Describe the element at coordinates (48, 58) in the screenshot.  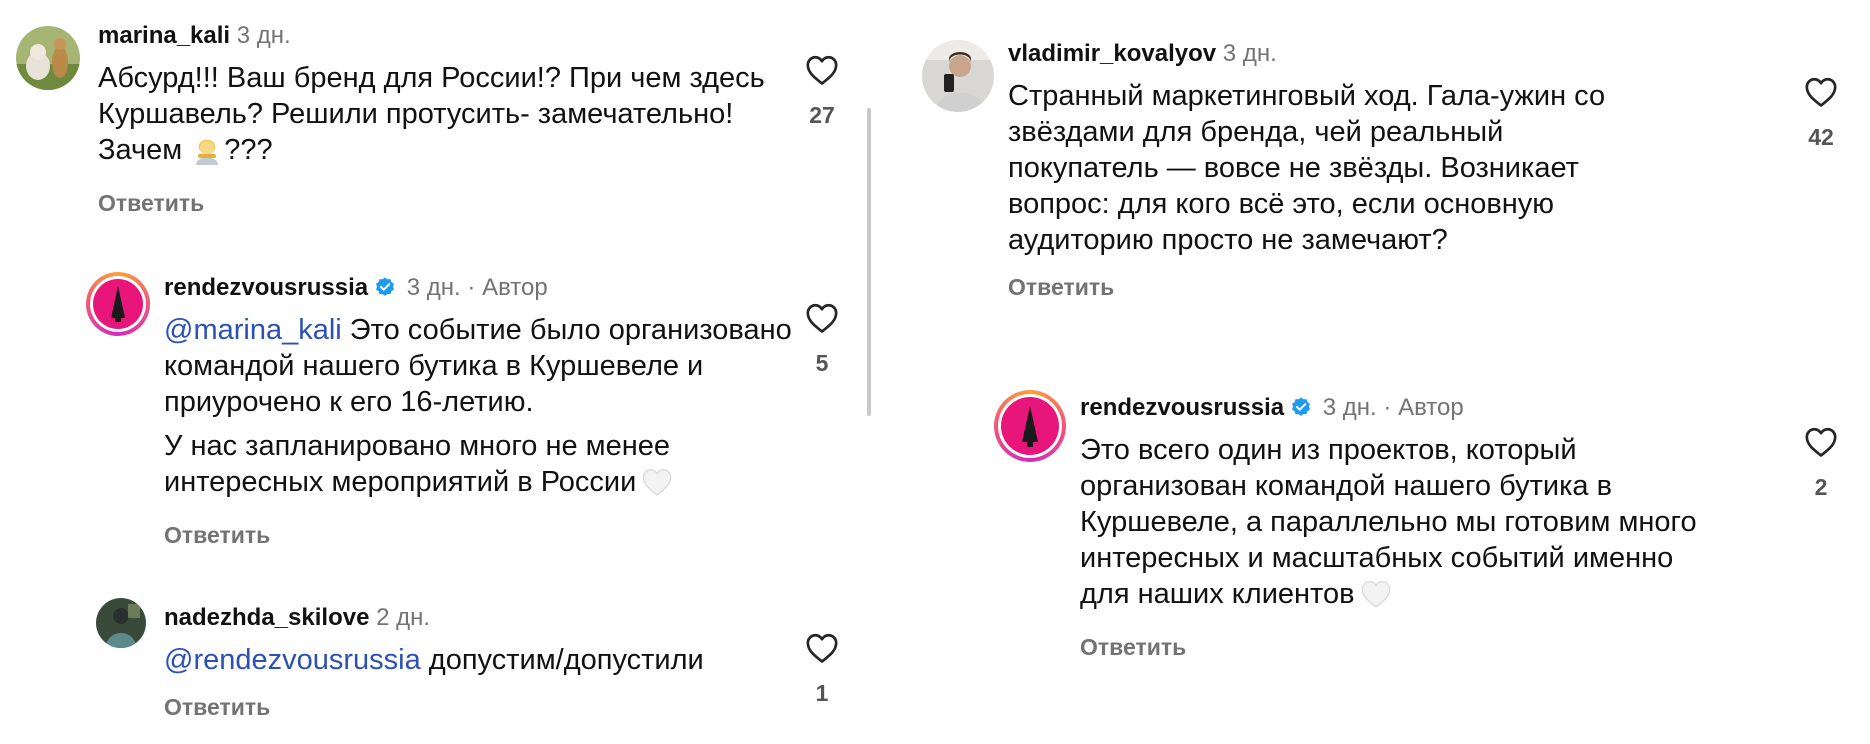
I see `dogs-photo-avatar` at that location.